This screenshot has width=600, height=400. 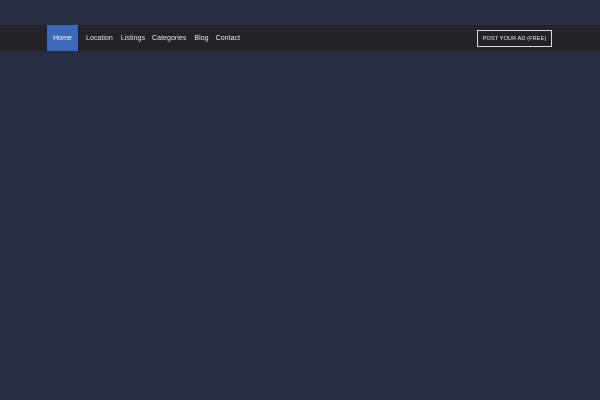 I want to click on nav-item-location: Location, so click(x=99, y=38).